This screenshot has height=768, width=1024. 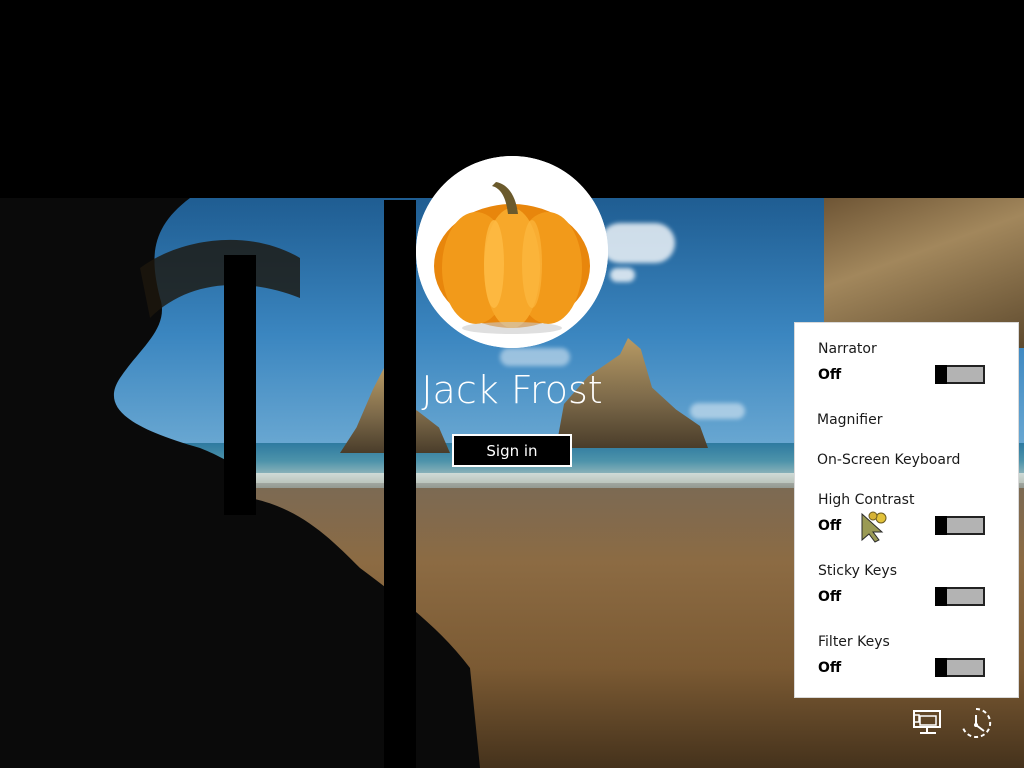 What do you see at coordinates (960, 667) in the screenshot?
I see `filter-keys-toggle` at bounding box center [960, 667].